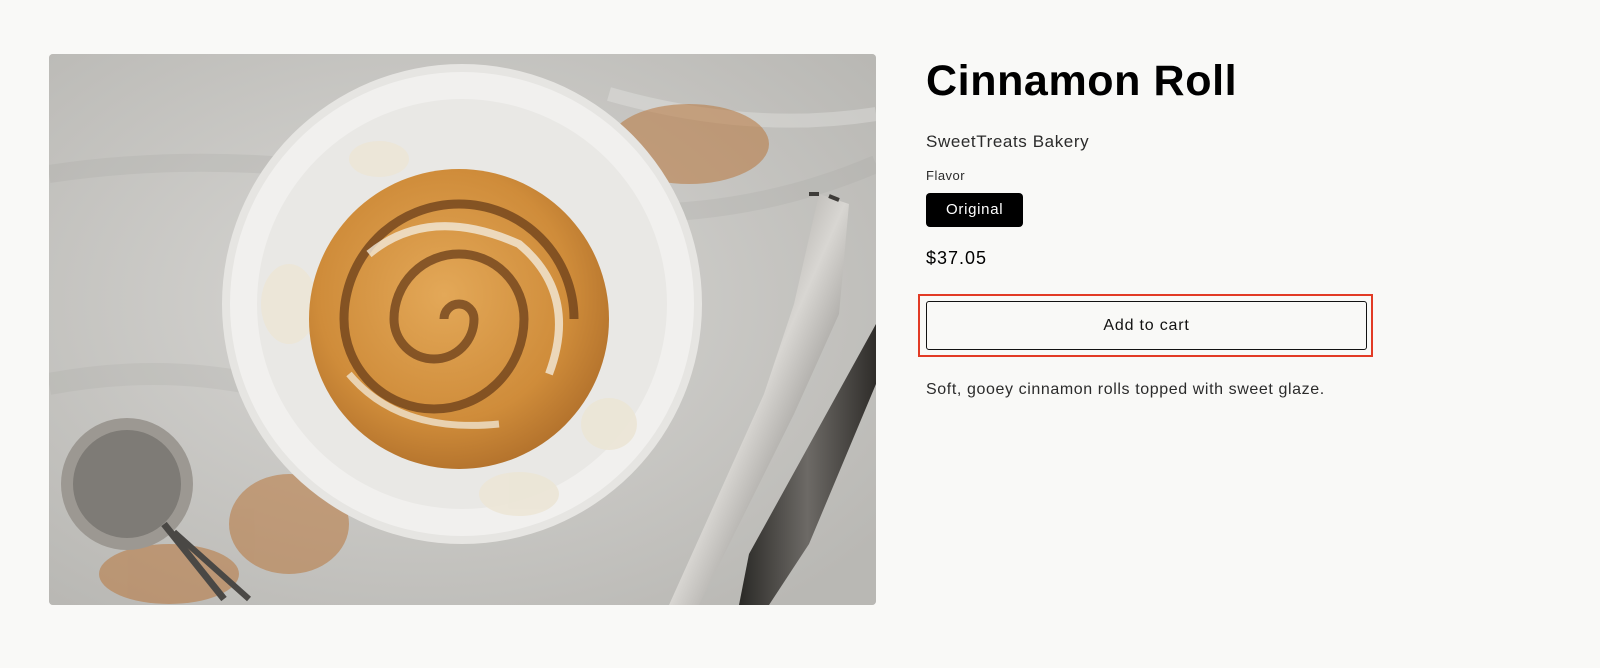 The height and width of the screenshot is (668, 1600). Describe the element at coordinates (1146, 325) in the screenshot. I see `add-to-cart-button: Add to cart` at that location.